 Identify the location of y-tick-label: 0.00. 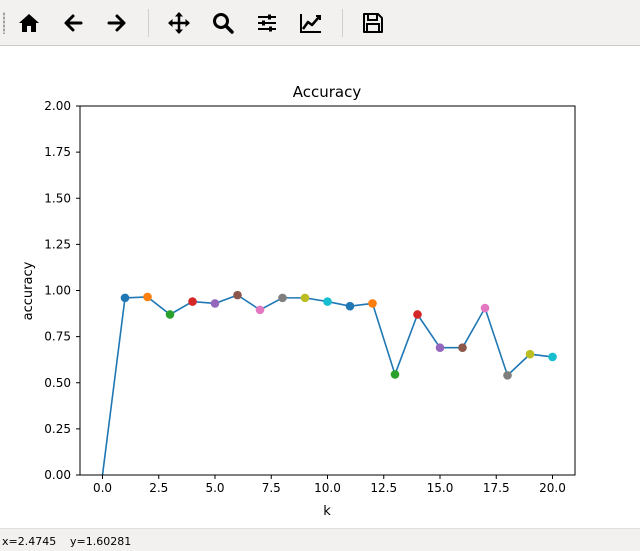
(57, 475).